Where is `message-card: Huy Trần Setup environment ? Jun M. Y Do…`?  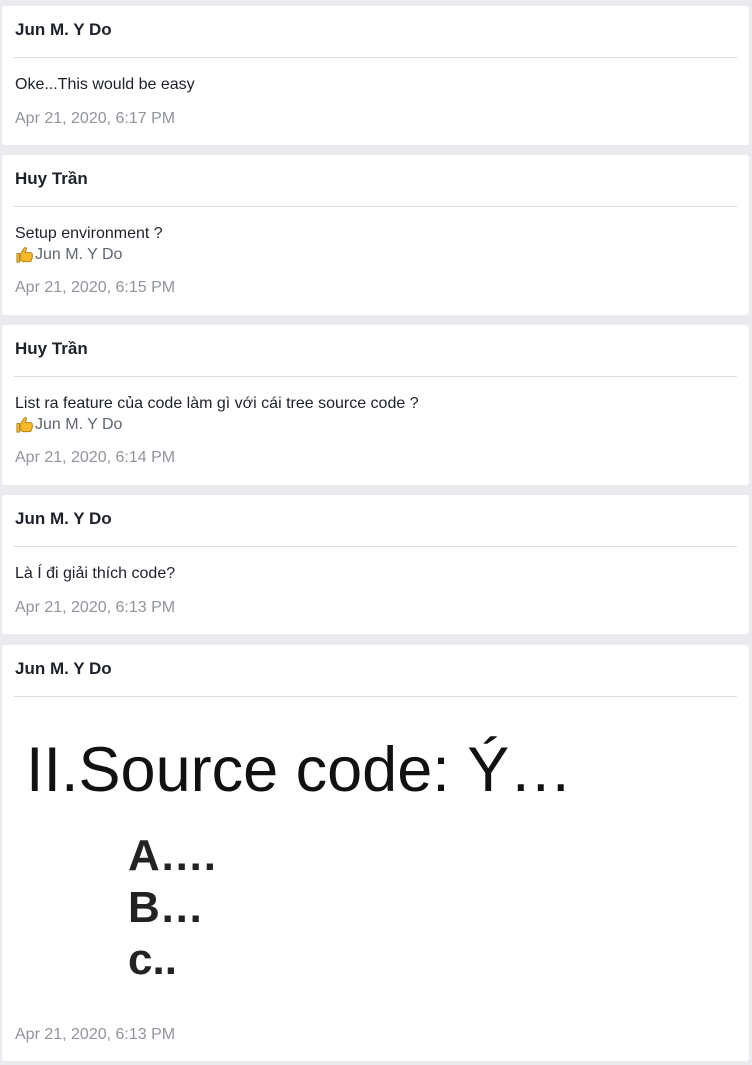
message-card: Huy Trần Setup environment ? Jun M. Y Do… is located at coordinates (375, 235).